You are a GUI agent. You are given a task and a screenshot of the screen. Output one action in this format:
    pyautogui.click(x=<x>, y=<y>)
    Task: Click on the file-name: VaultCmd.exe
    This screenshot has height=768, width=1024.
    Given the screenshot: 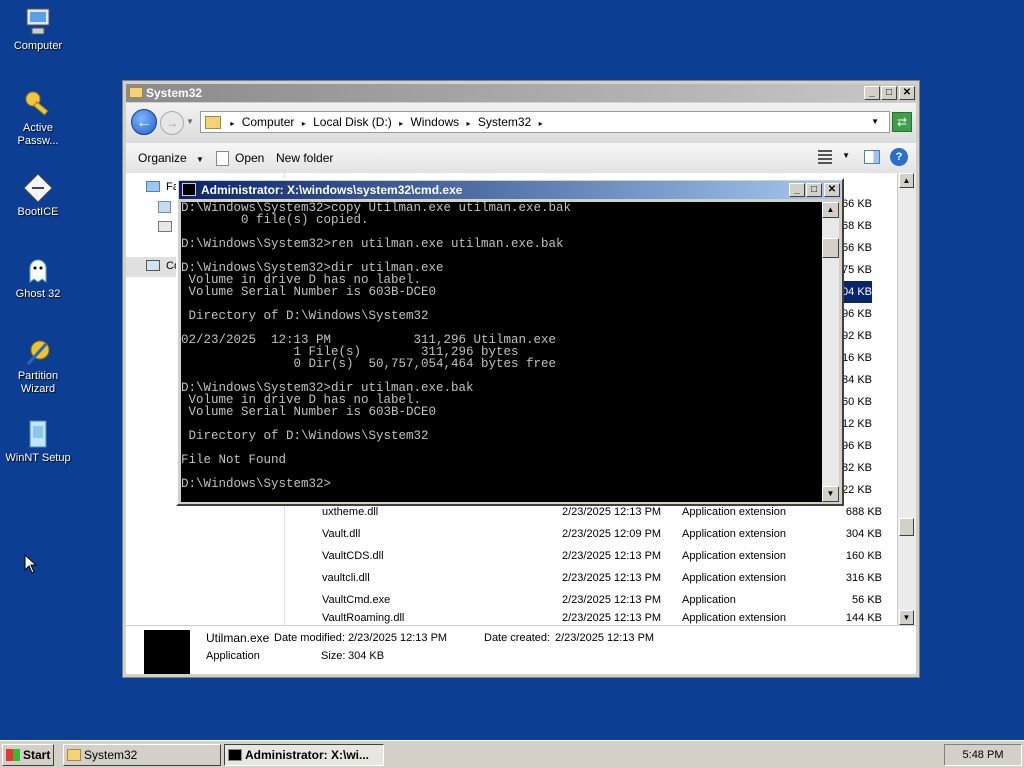 What is the action you would take?
    pyautogui.click(x=356, y=600)
    